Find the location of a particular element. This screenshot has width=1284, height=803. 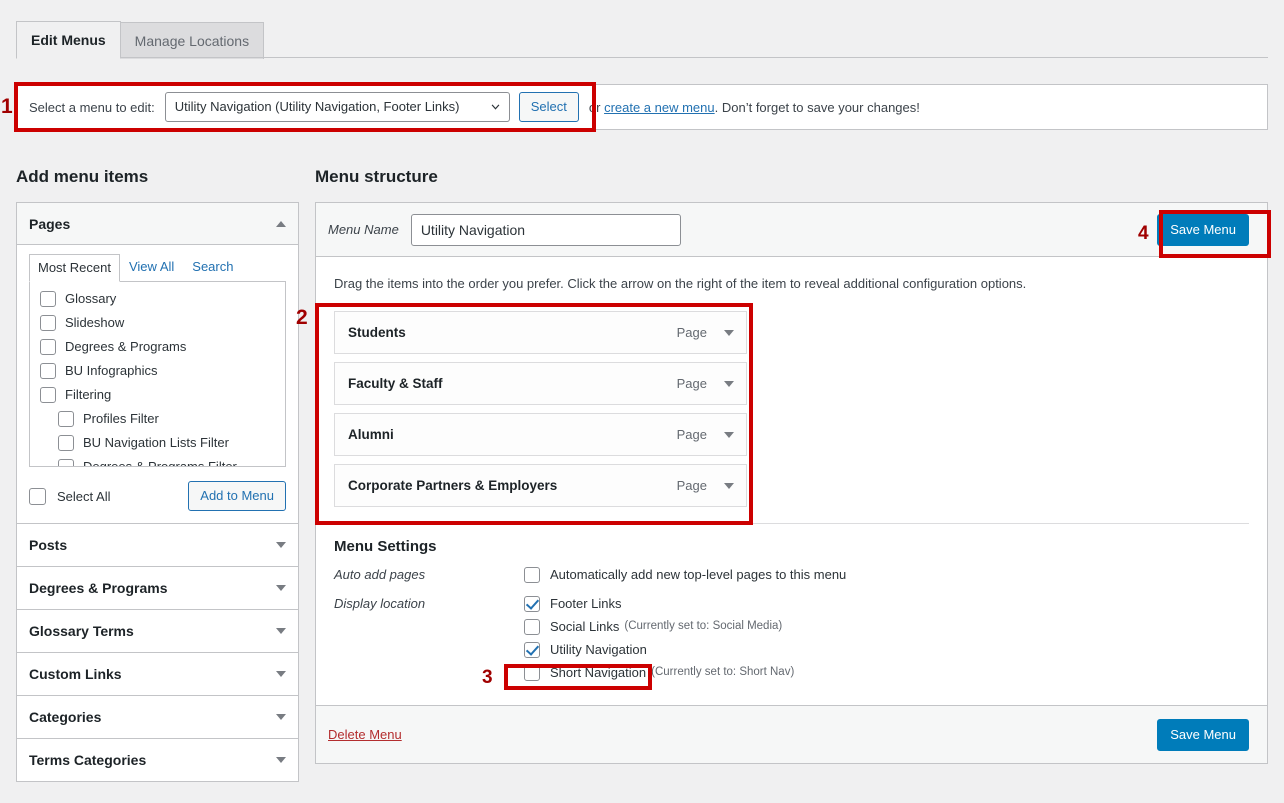

pages-tab-most-recent: Most Recent is located at coordinates (74, 268).